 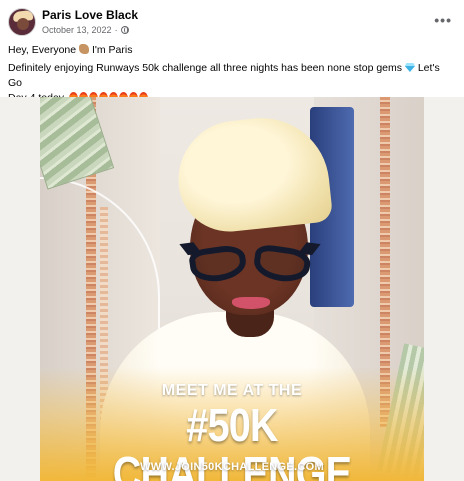 I want to click on post-text-line-1: Hey, Everyone I'm Paris, so click(x=231, y=50).